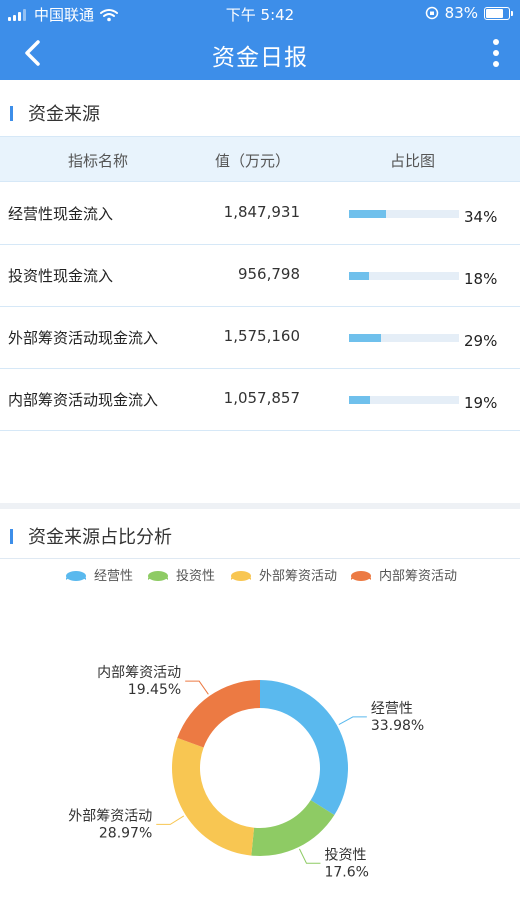 The height and width of the screenshot is (924, 520). I want to click on row-value: 1,847,931, so click(261, 212).